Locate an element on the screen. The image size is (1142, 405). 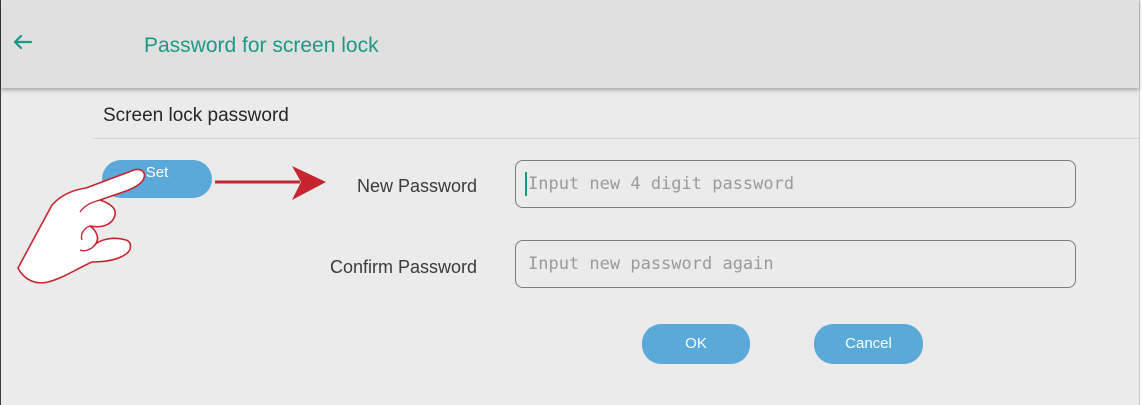
set-button: Set is located at coordinates (157, 179).